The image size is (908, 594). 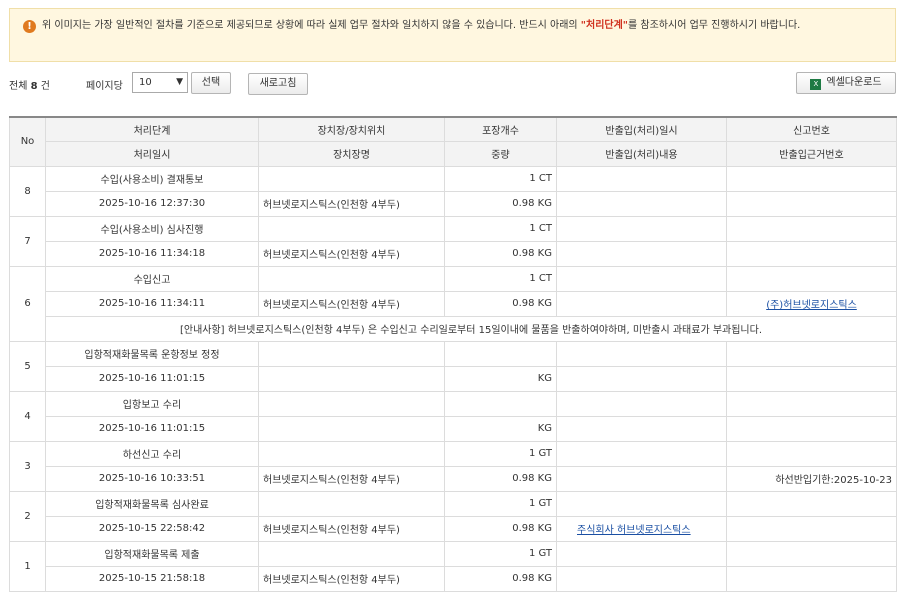 What do you see at coordinates (18, 86) in the screenshot?
I see `total-prefix: 전체` at bounding box center [18, 86].